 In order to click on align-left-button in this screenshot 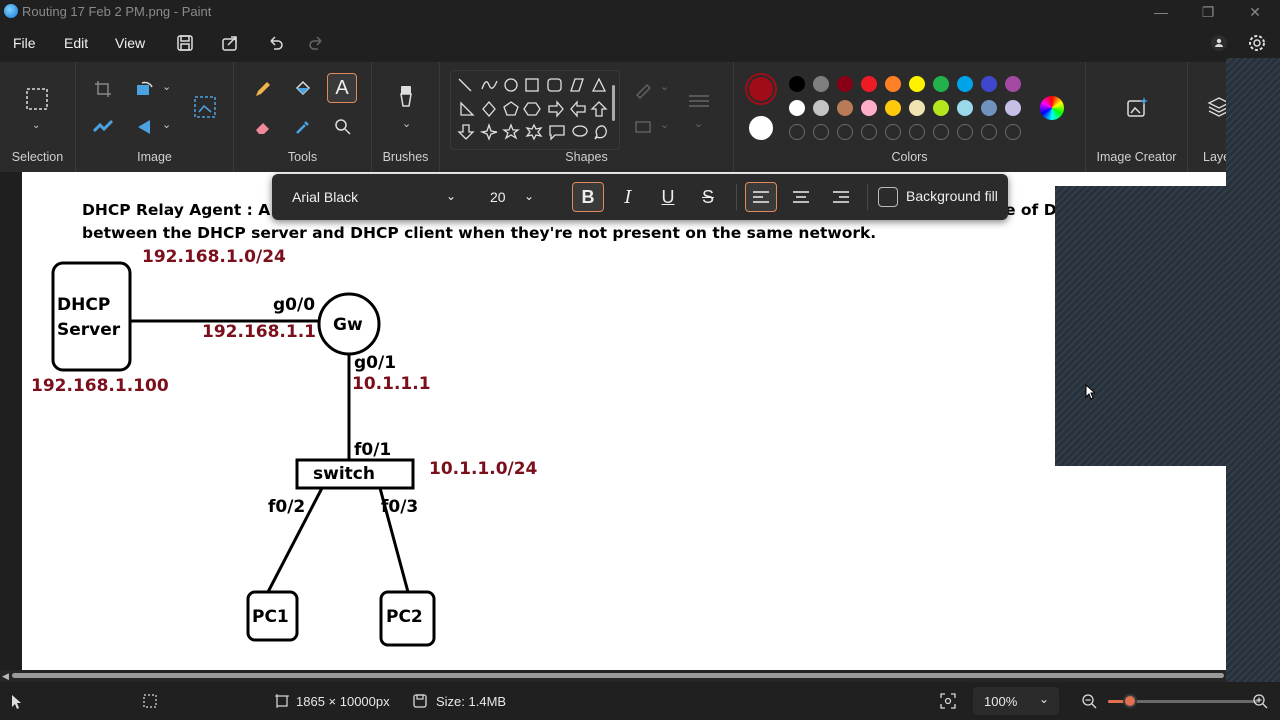, I will do `click(761, 197)`.